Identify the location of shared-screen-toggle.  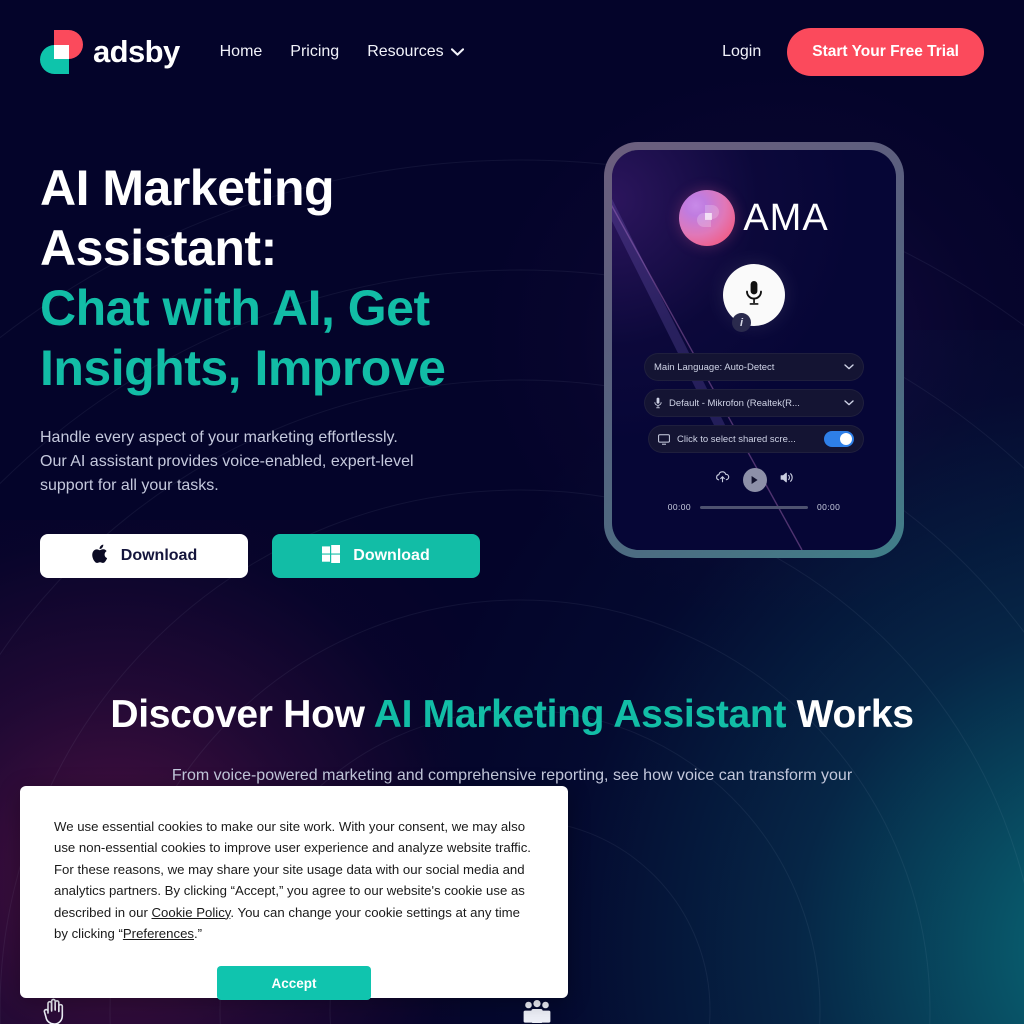
(839, 439).